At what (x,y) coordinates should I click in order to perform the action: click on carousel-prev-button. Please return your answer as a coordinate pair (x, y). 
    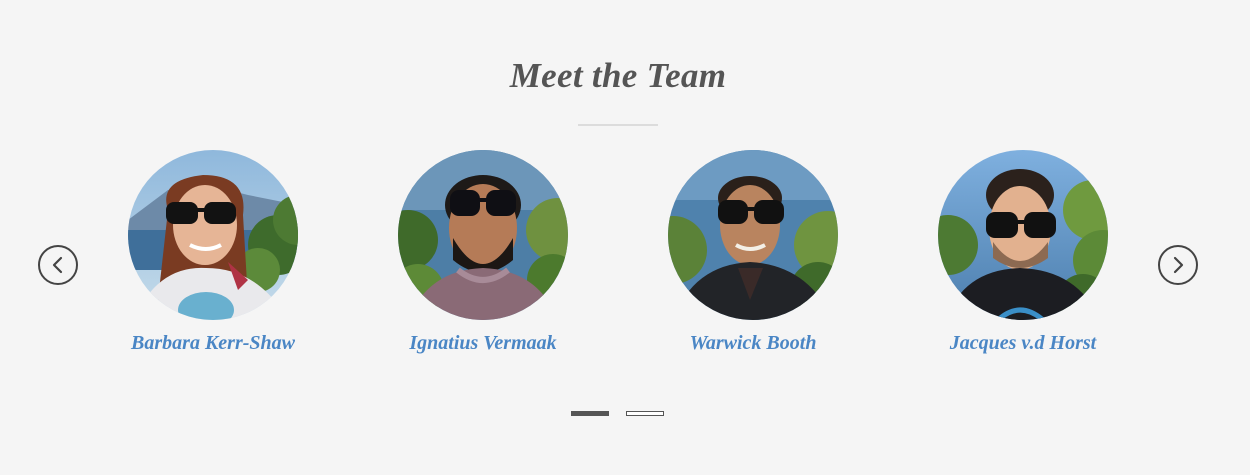
    Looking at the image, I should click on (58, 265).